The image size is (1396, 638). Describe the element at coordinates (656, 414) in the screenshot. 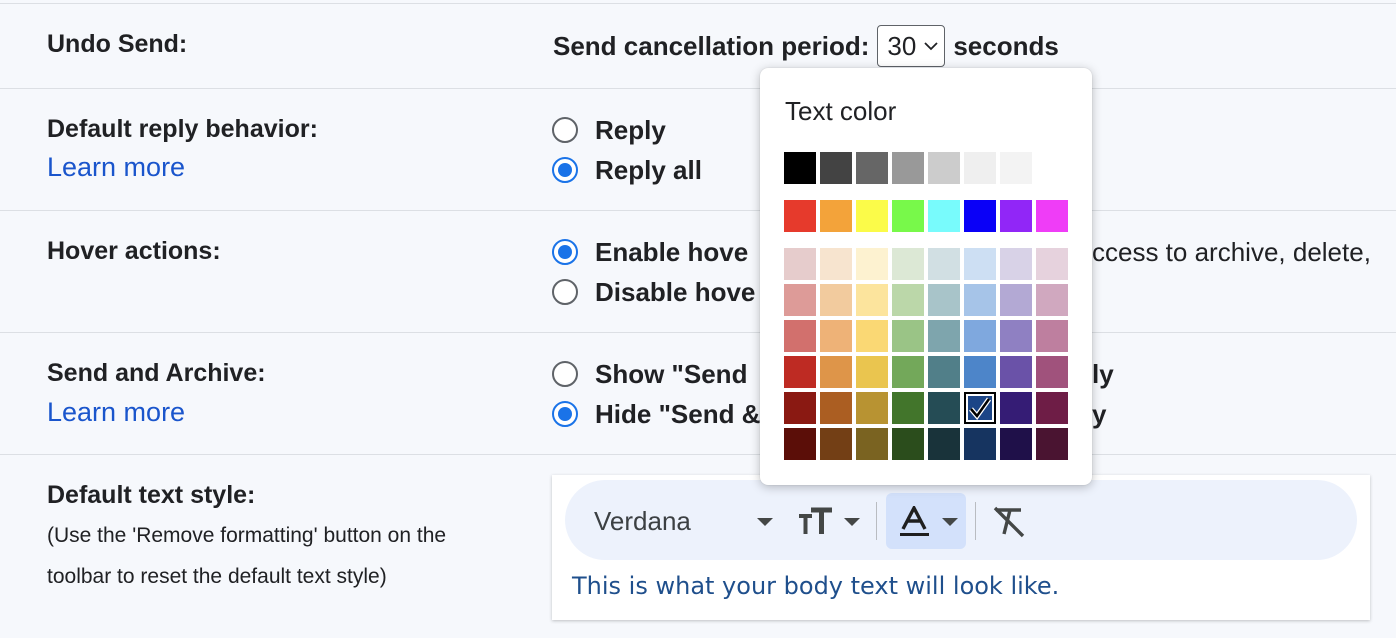

I see `hide-send-archive-option: Hide "Send &` at that location.